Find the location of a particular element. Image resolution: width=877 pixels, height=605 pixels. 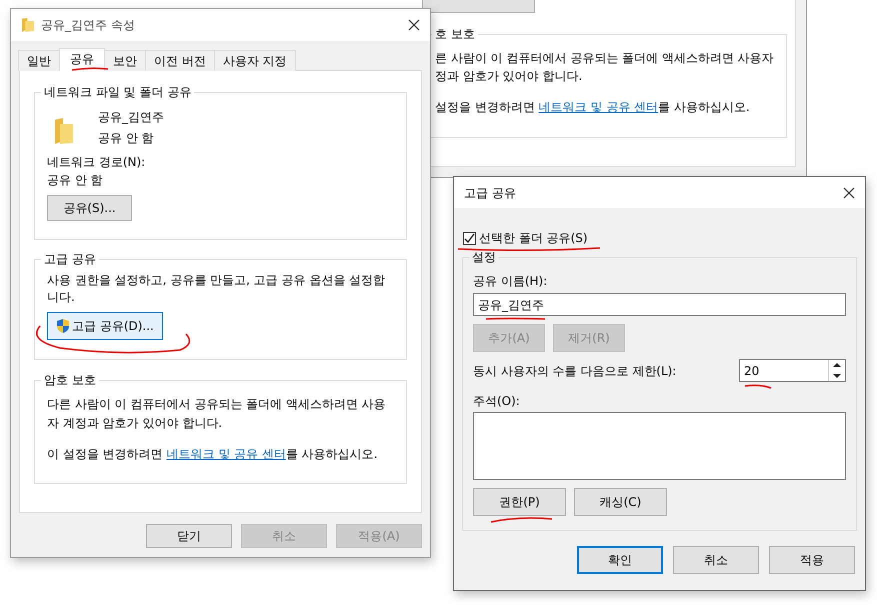

info-text: 설정을 변경하려면 네트워크 및 공유 센터를 사용하십시오. is located at coordinates (593, 107).